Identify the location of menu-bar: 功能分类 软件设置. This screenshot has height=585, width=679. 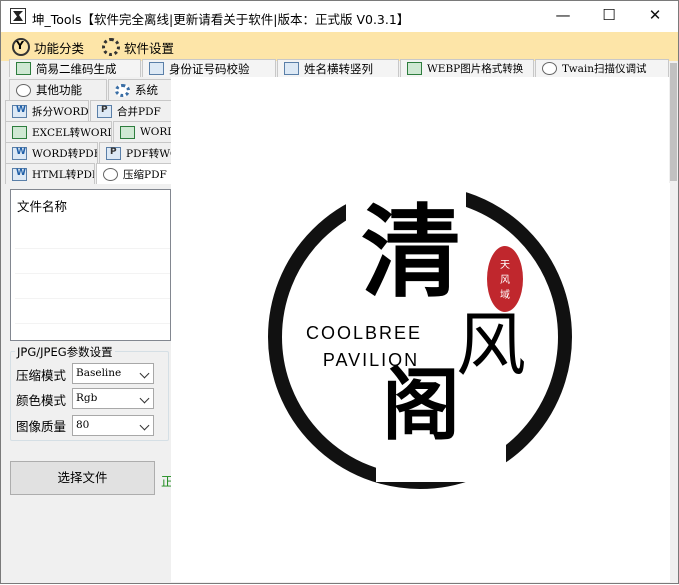
(339, 46).